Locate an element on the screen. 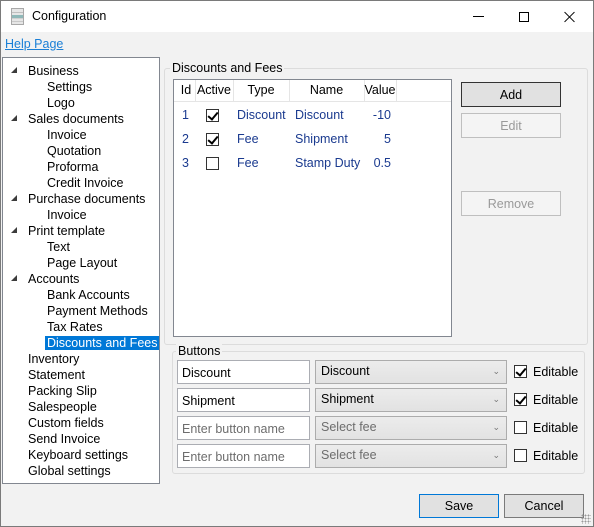 This screenshot has width=594, height=527. close-button is located at coordinates (570, 16).